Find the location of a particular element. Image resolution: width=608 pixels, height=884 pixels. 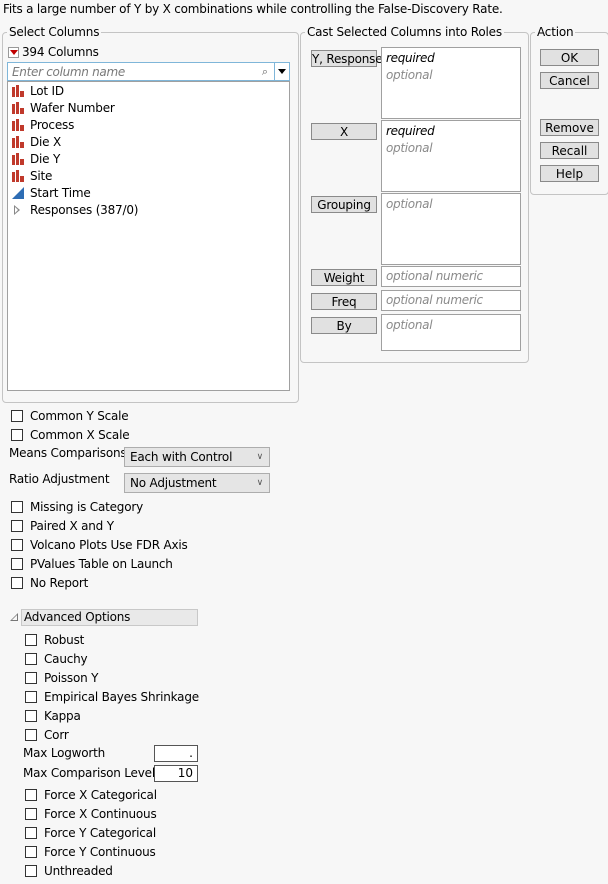

freq-role-button: Freq is located at coordinates (344, 301).